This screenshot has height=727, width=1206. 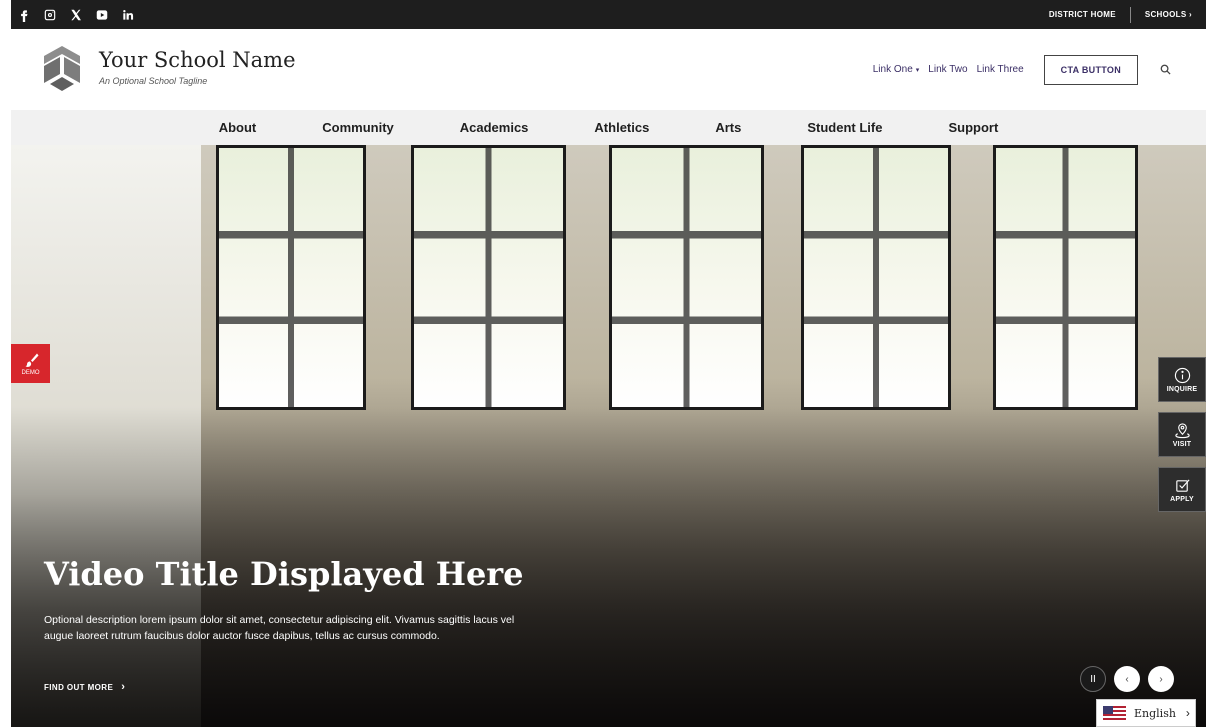 I want to click on apply-button: APPLY, so click(x=1182, y=489).